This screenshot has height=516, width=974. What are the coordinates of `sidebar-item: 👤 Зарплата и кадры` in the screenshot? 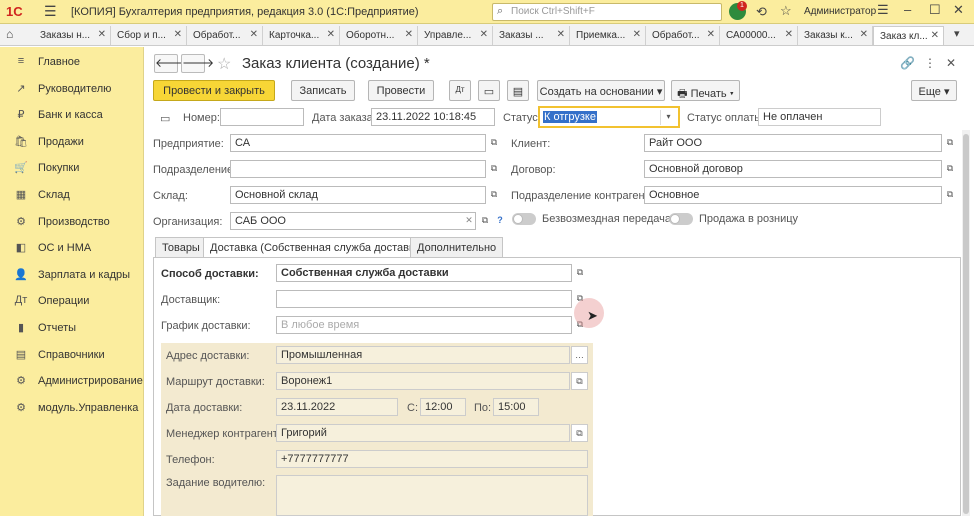 It's located at (72, 276).